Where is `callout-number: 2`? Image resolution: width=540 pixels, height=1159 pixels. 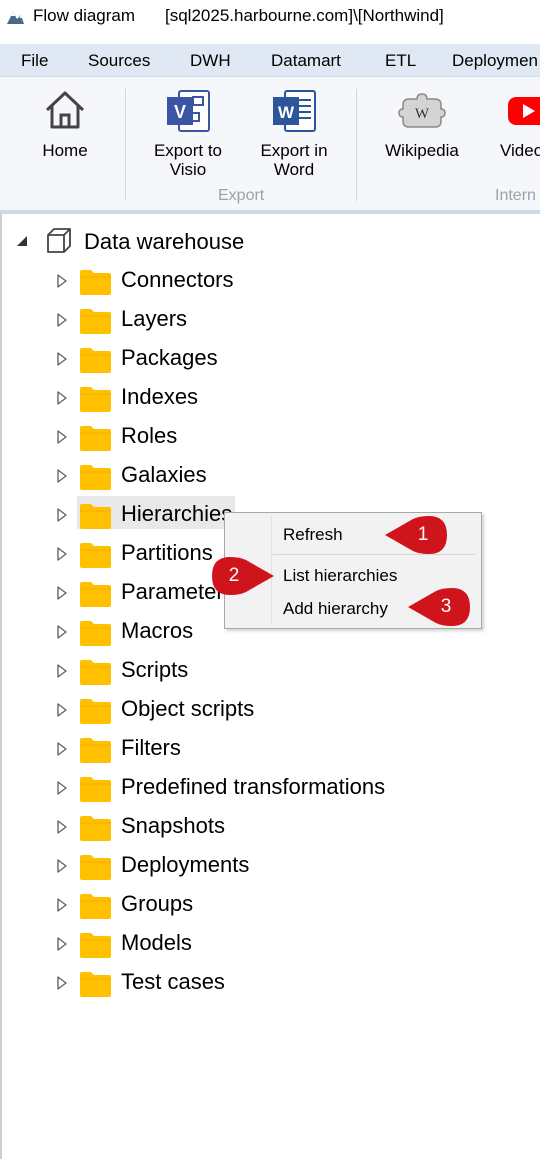
callout-number: 2 is located at coordinates (234, 575).